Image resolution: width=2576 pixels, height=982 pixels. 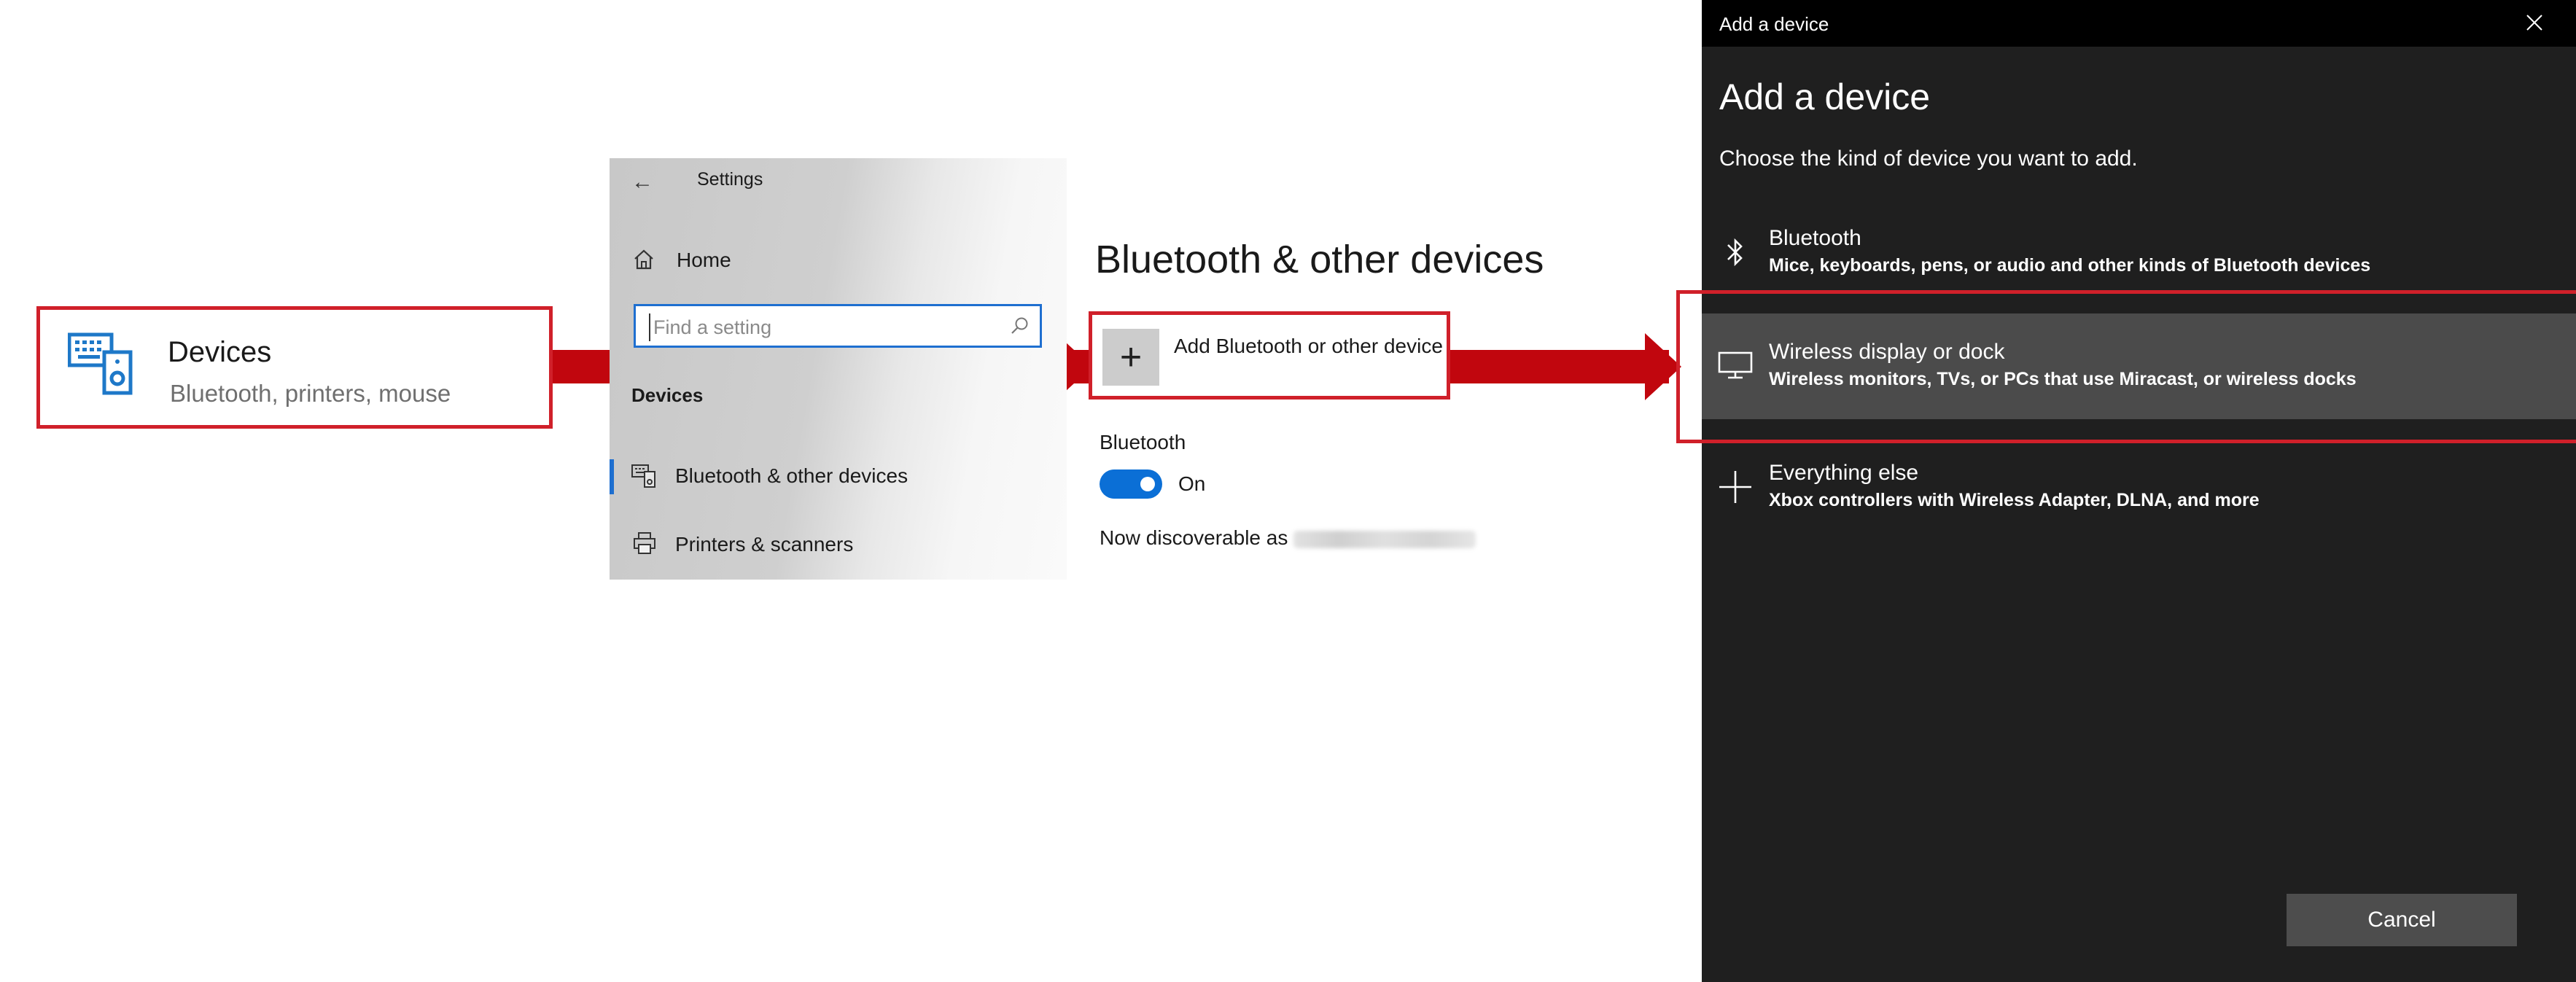 I want to click on sidebar-item-bluetooth-devices: Bluetooth & other devices, so click(x=791, y=476).